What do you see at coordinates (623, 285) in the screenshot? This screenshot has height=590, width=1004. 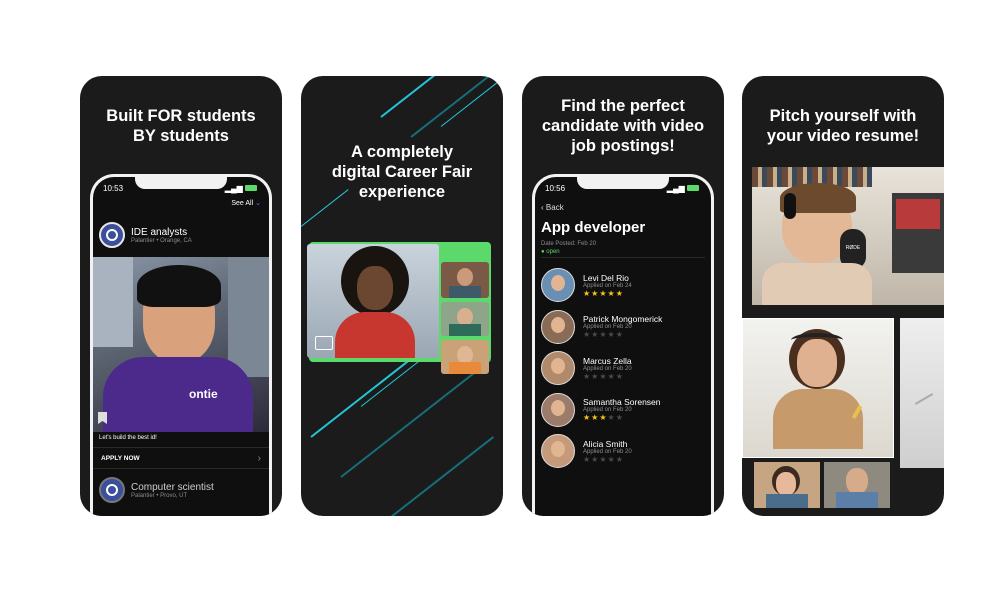 I see `candidate-row: Levi Del Rio Applied on Feb 24 ★★★★★` at bounding box center [623, 285].